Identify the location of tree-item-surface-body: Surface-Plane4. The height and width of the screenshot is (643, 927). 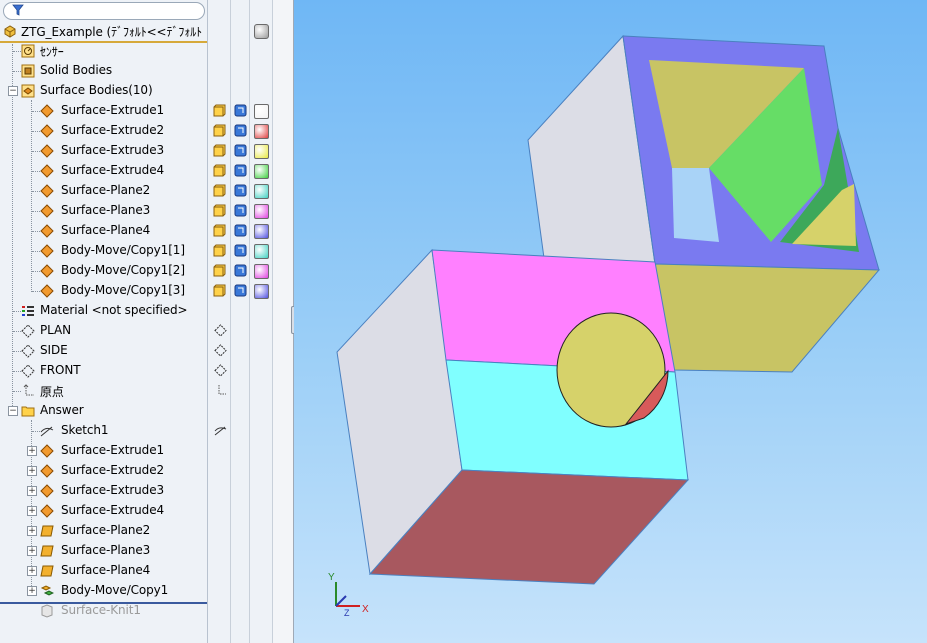
(103, 231).